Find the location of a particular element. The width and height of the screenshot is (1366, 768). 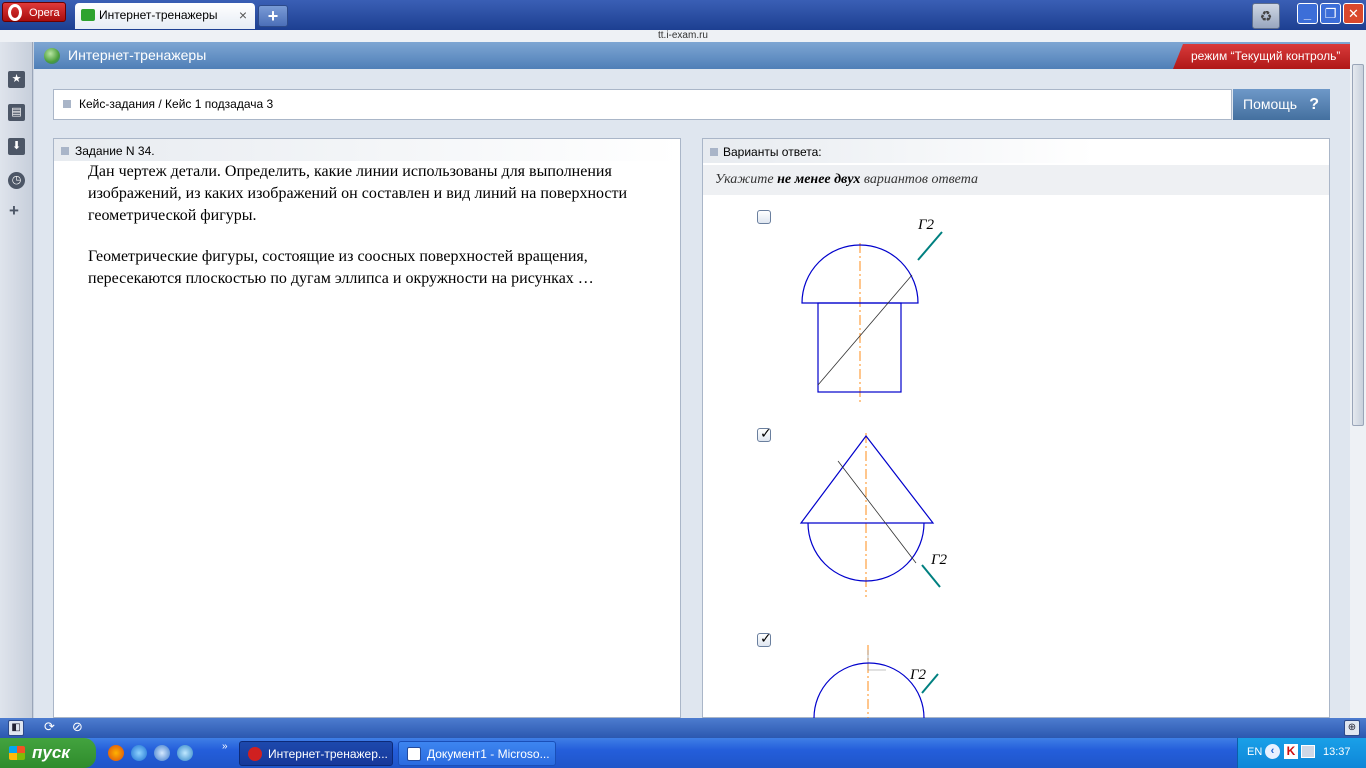

tab-title: Интернет-тренажеры is located at coordinates (158, 15).